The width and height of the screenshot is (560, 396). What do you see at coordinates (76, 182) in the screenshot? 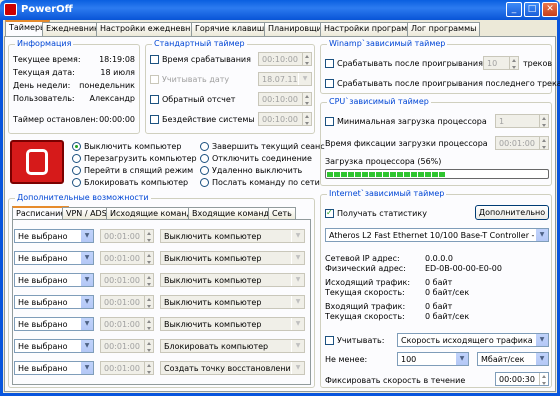
I see `action-lock-radio` at bounding box center [76, 182].